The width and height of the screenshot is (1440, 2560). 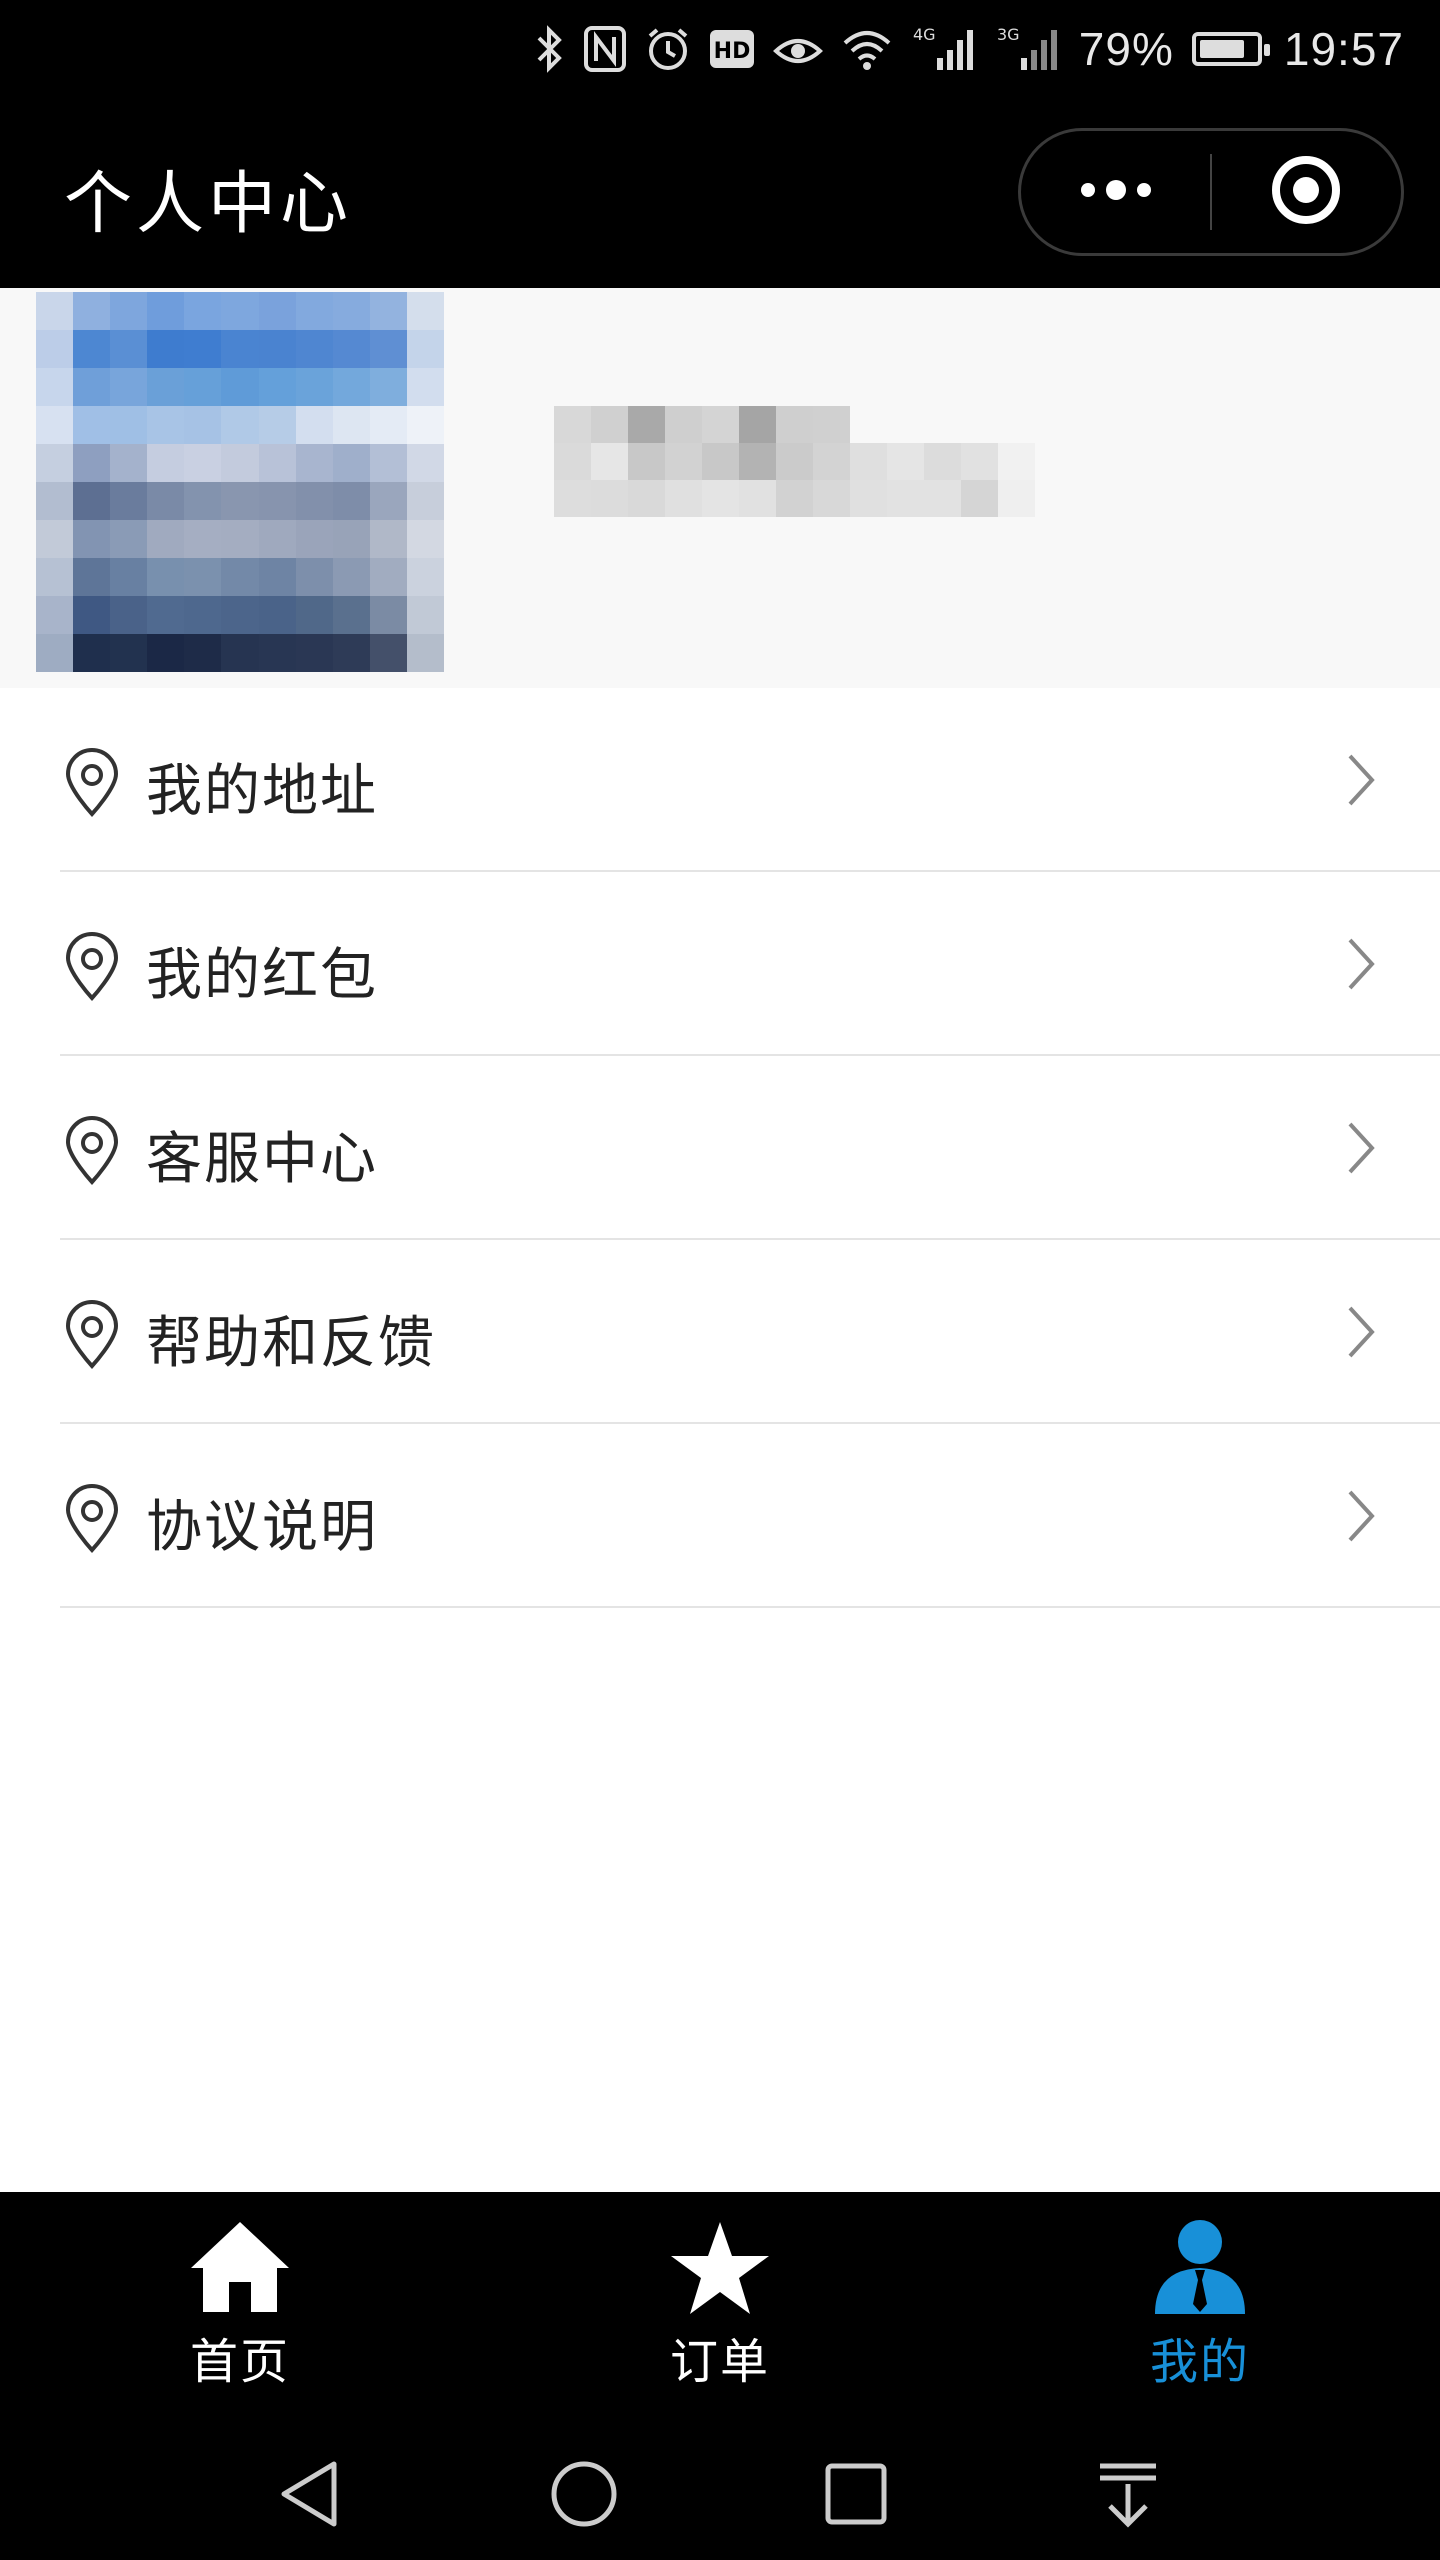 I want to click on tab-label: 订单, so click(x=719, y=2362).